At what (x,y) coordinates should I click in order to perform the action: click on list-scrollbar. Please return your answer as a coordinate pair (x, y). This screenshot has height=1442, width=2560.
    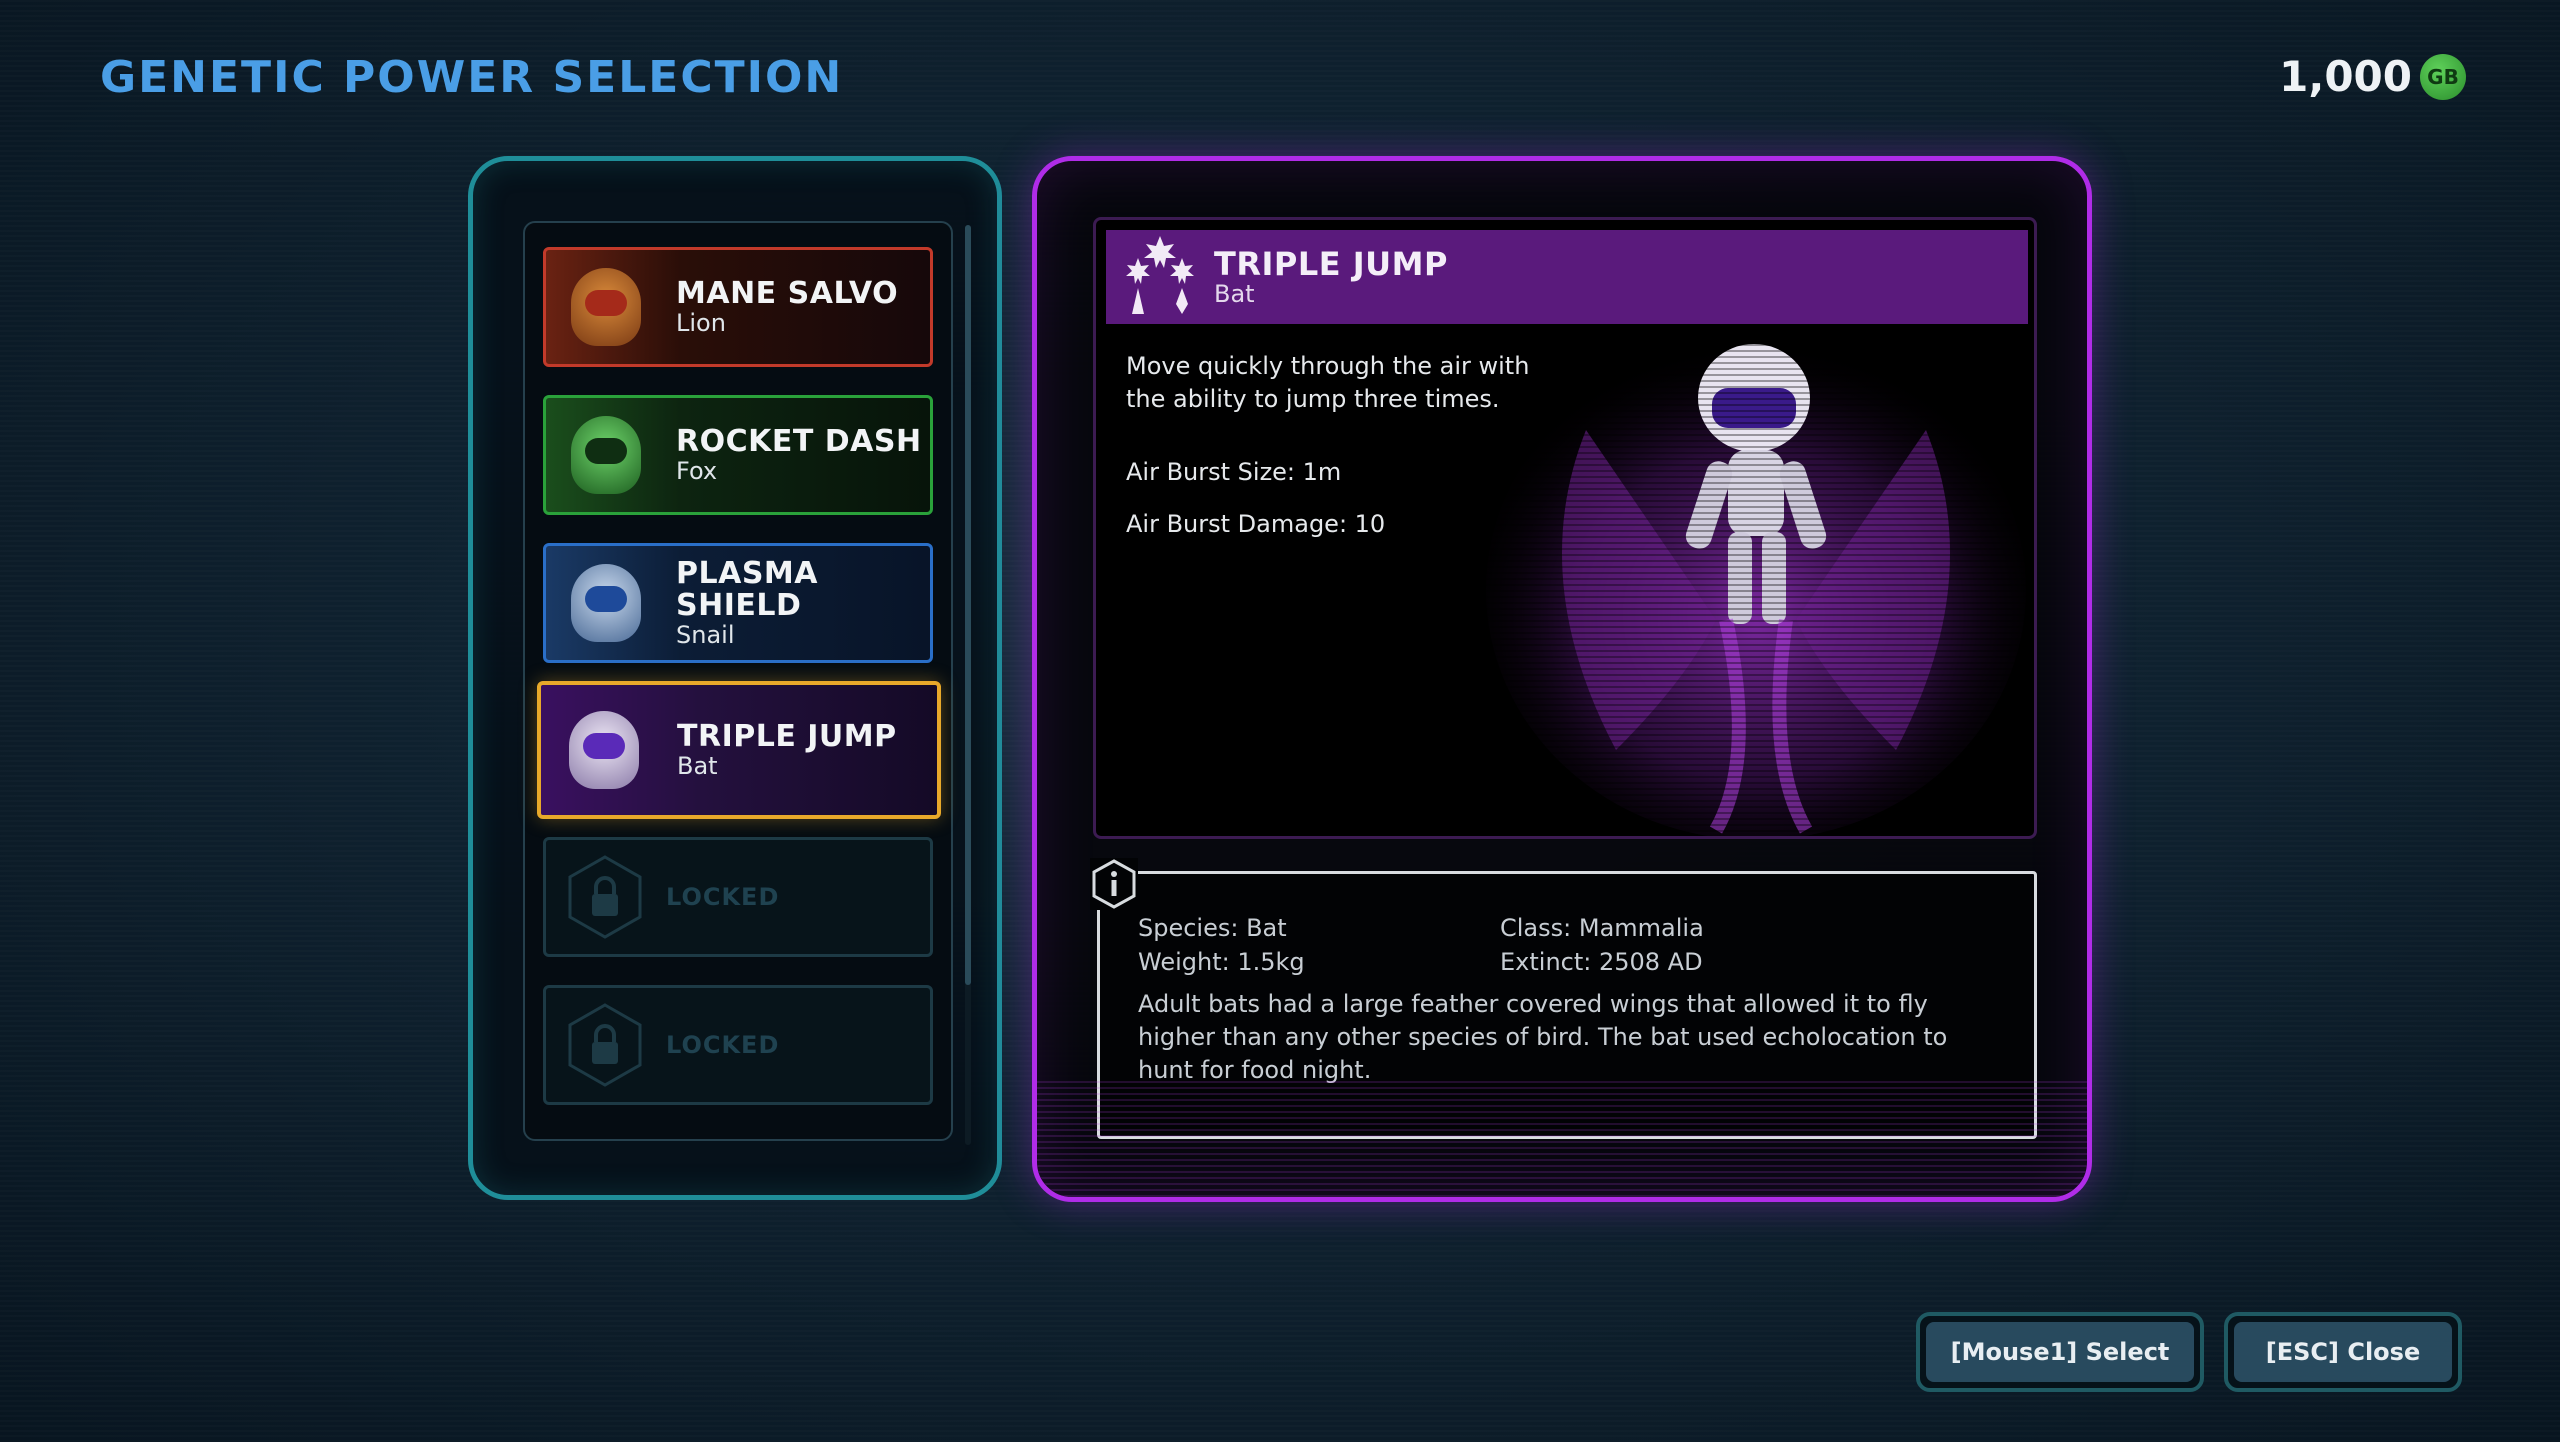
    Looking at the image, I should click on (968, 685).